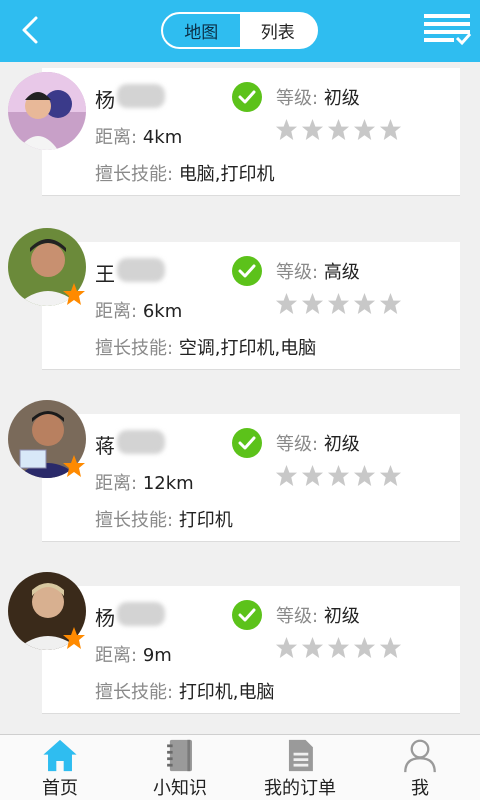 The width and height of the screenshot is (480, 800). I want to click on tab-list: 列表, so click(278, 30).